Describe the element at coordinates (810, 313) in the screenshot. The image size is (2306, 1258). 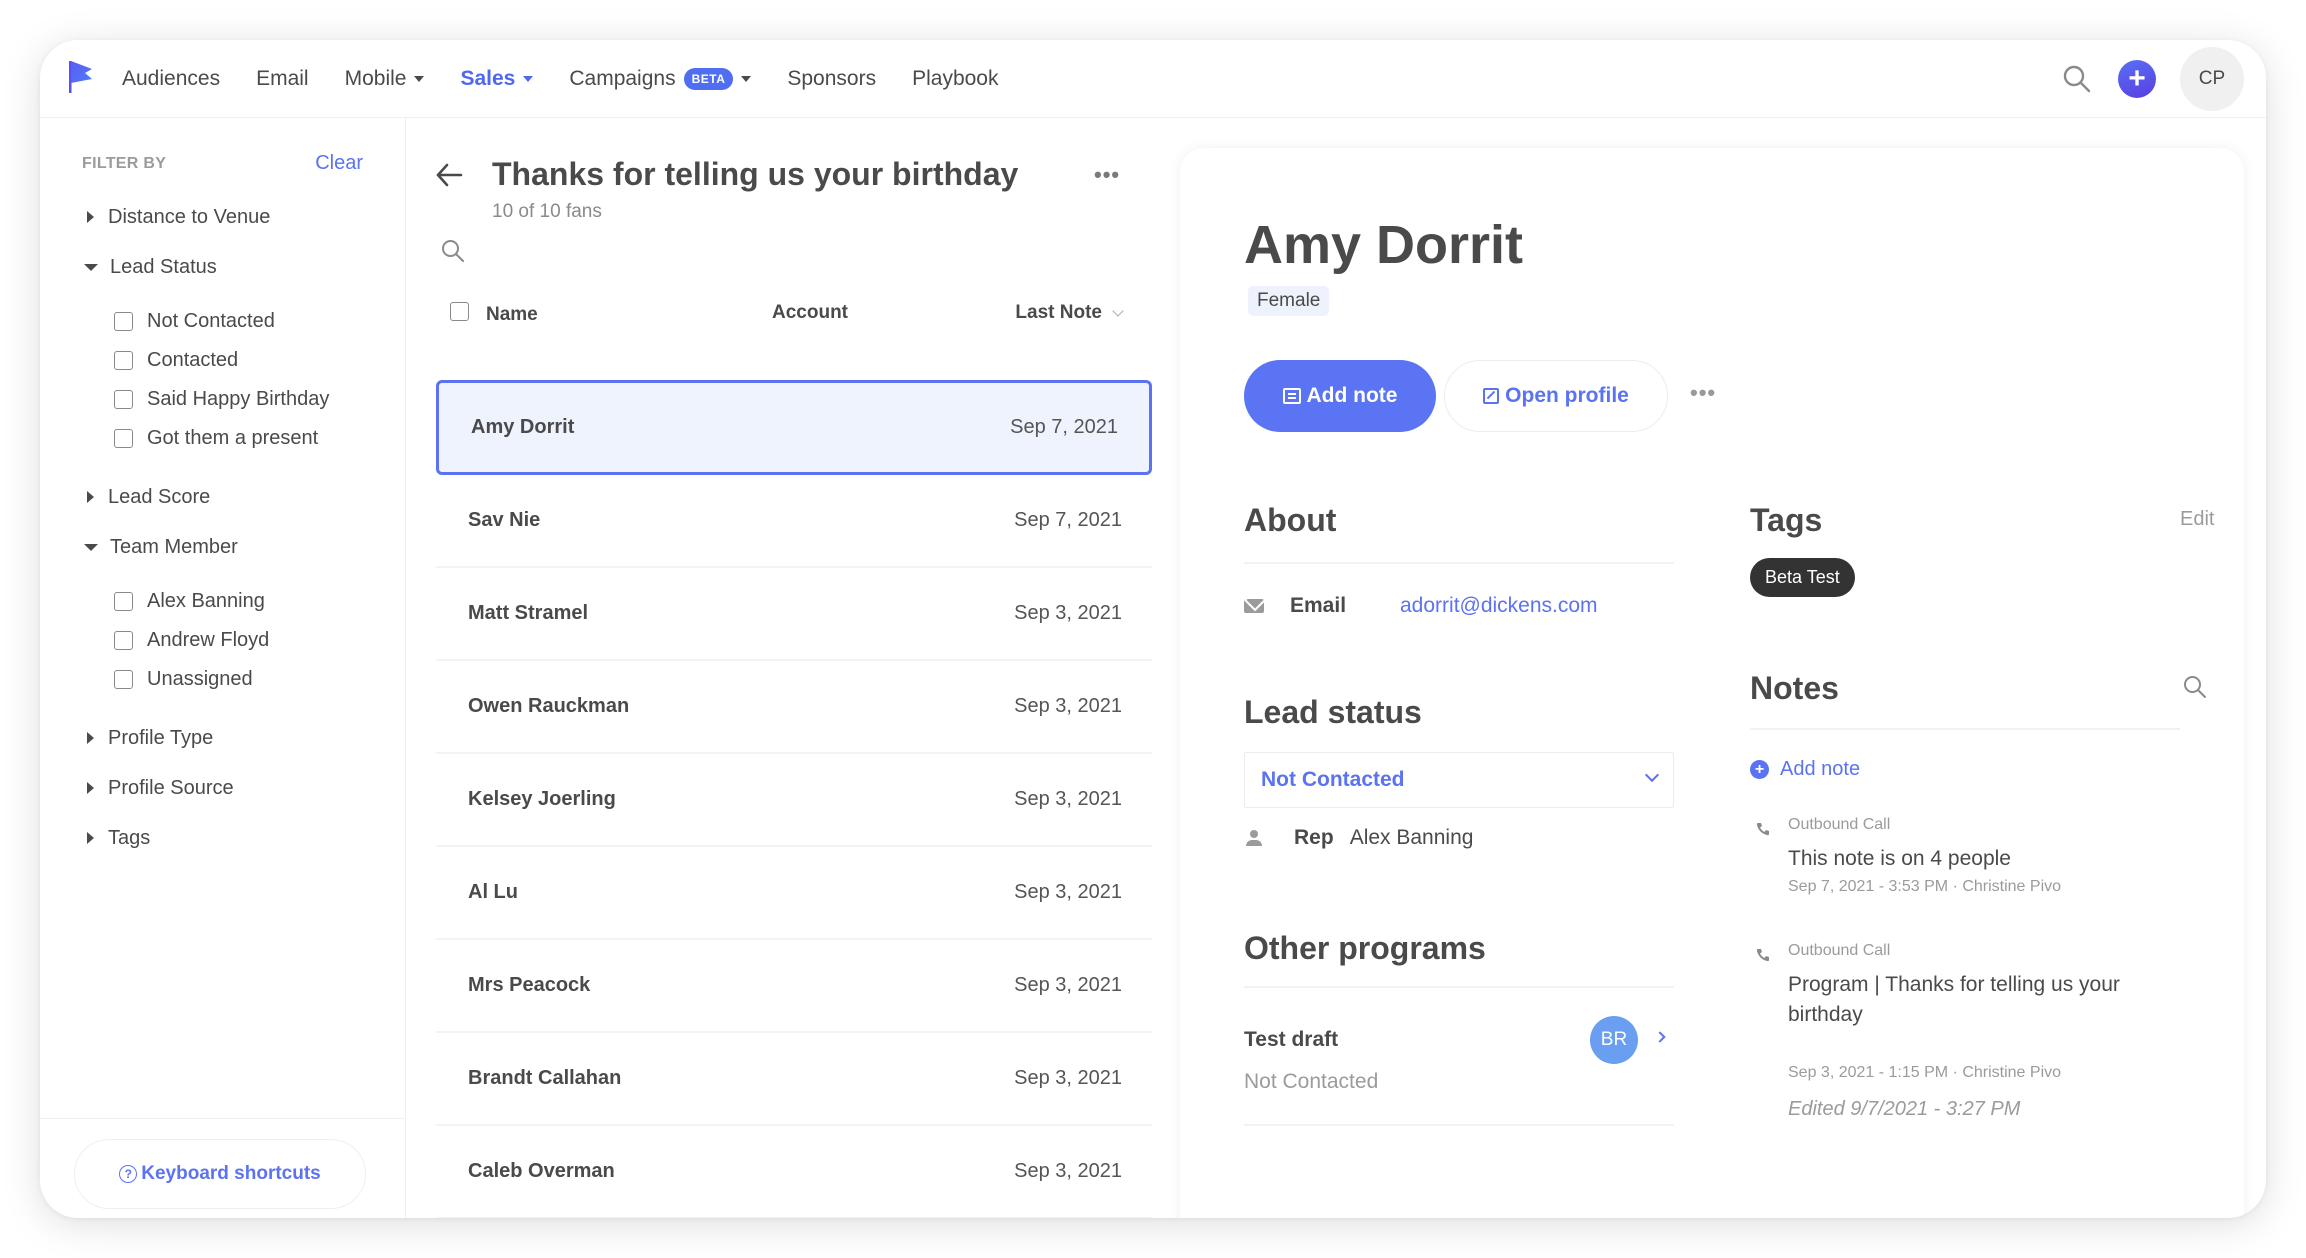
I see `column-account: Account` at that location.